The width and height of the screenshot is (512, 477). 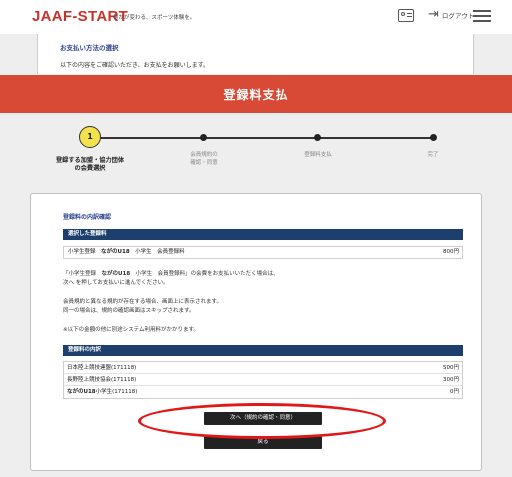 I want to click on step-4-label: 完了, so click(x=433, y=155).